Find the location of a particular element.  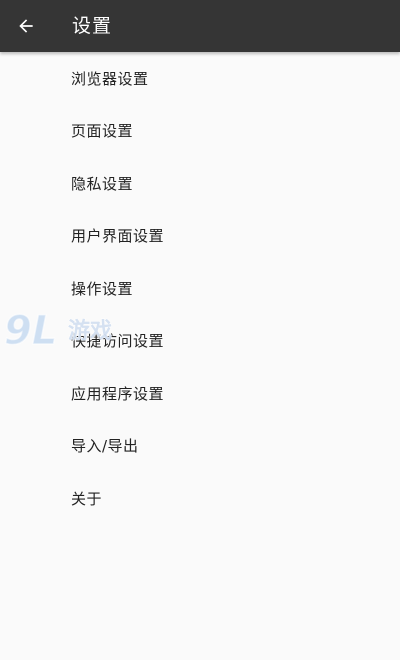

settings-item-privacy: 隐私设置 is located at coordinates (200, 183).